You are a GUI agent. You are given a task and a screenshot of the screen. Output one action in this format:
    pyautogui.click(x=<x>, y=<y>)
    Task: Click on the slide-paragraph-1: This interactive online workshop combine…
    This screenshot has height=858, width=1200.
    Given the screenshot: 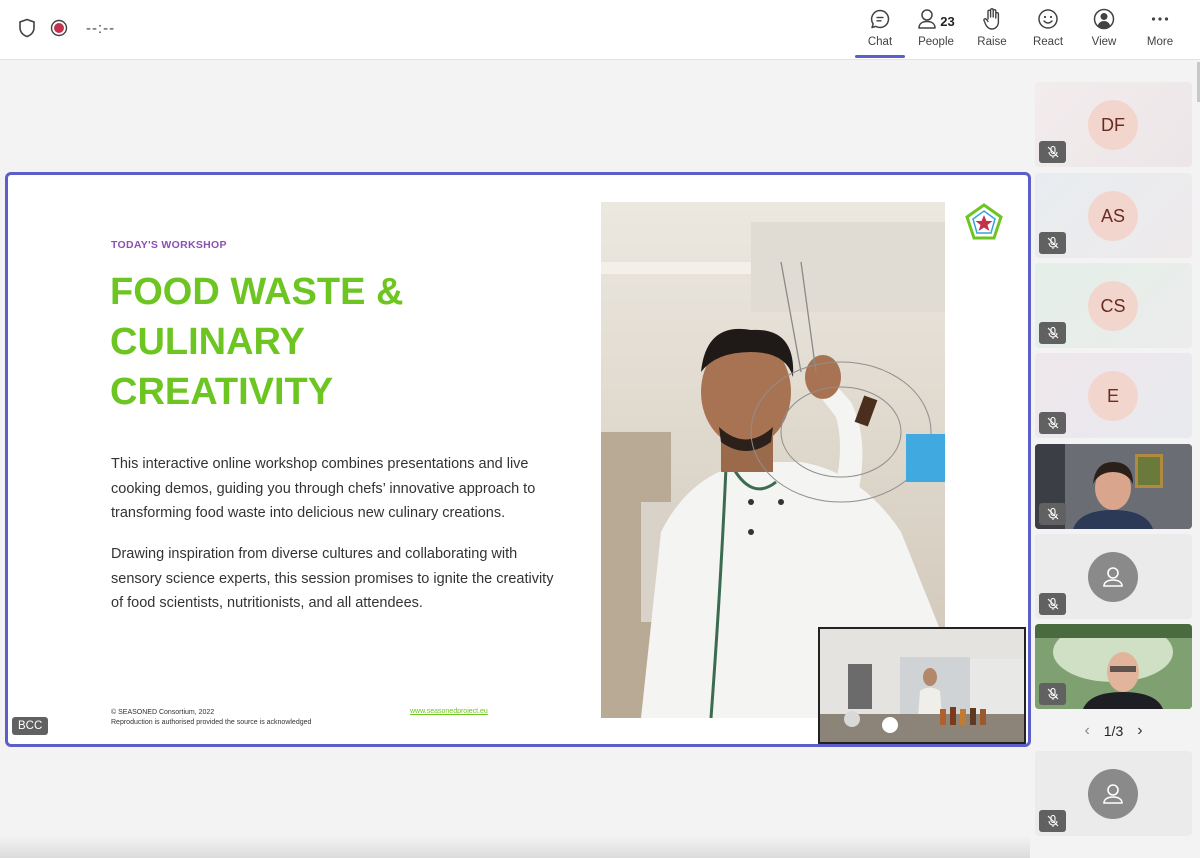 What is the action you would take?
    pyautogui.click(x=323, y=488)
    